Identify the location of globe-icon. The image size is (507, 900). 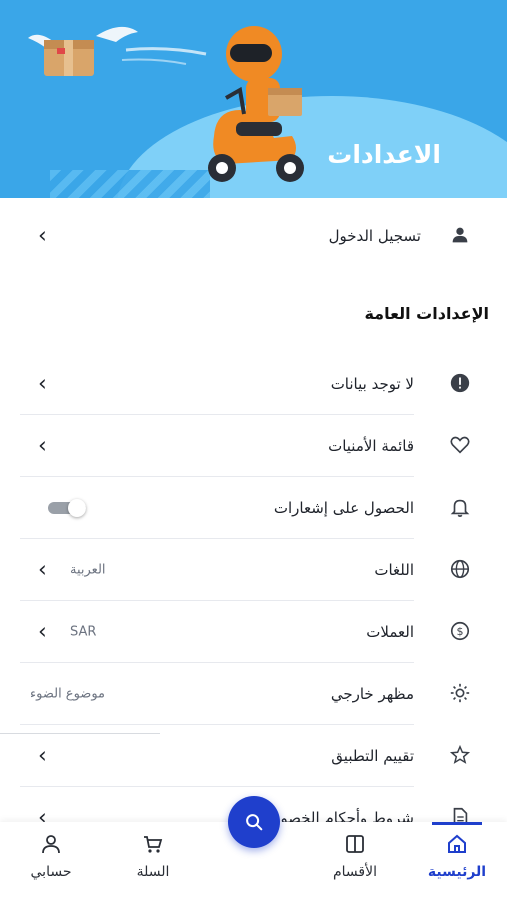
(460, 569).